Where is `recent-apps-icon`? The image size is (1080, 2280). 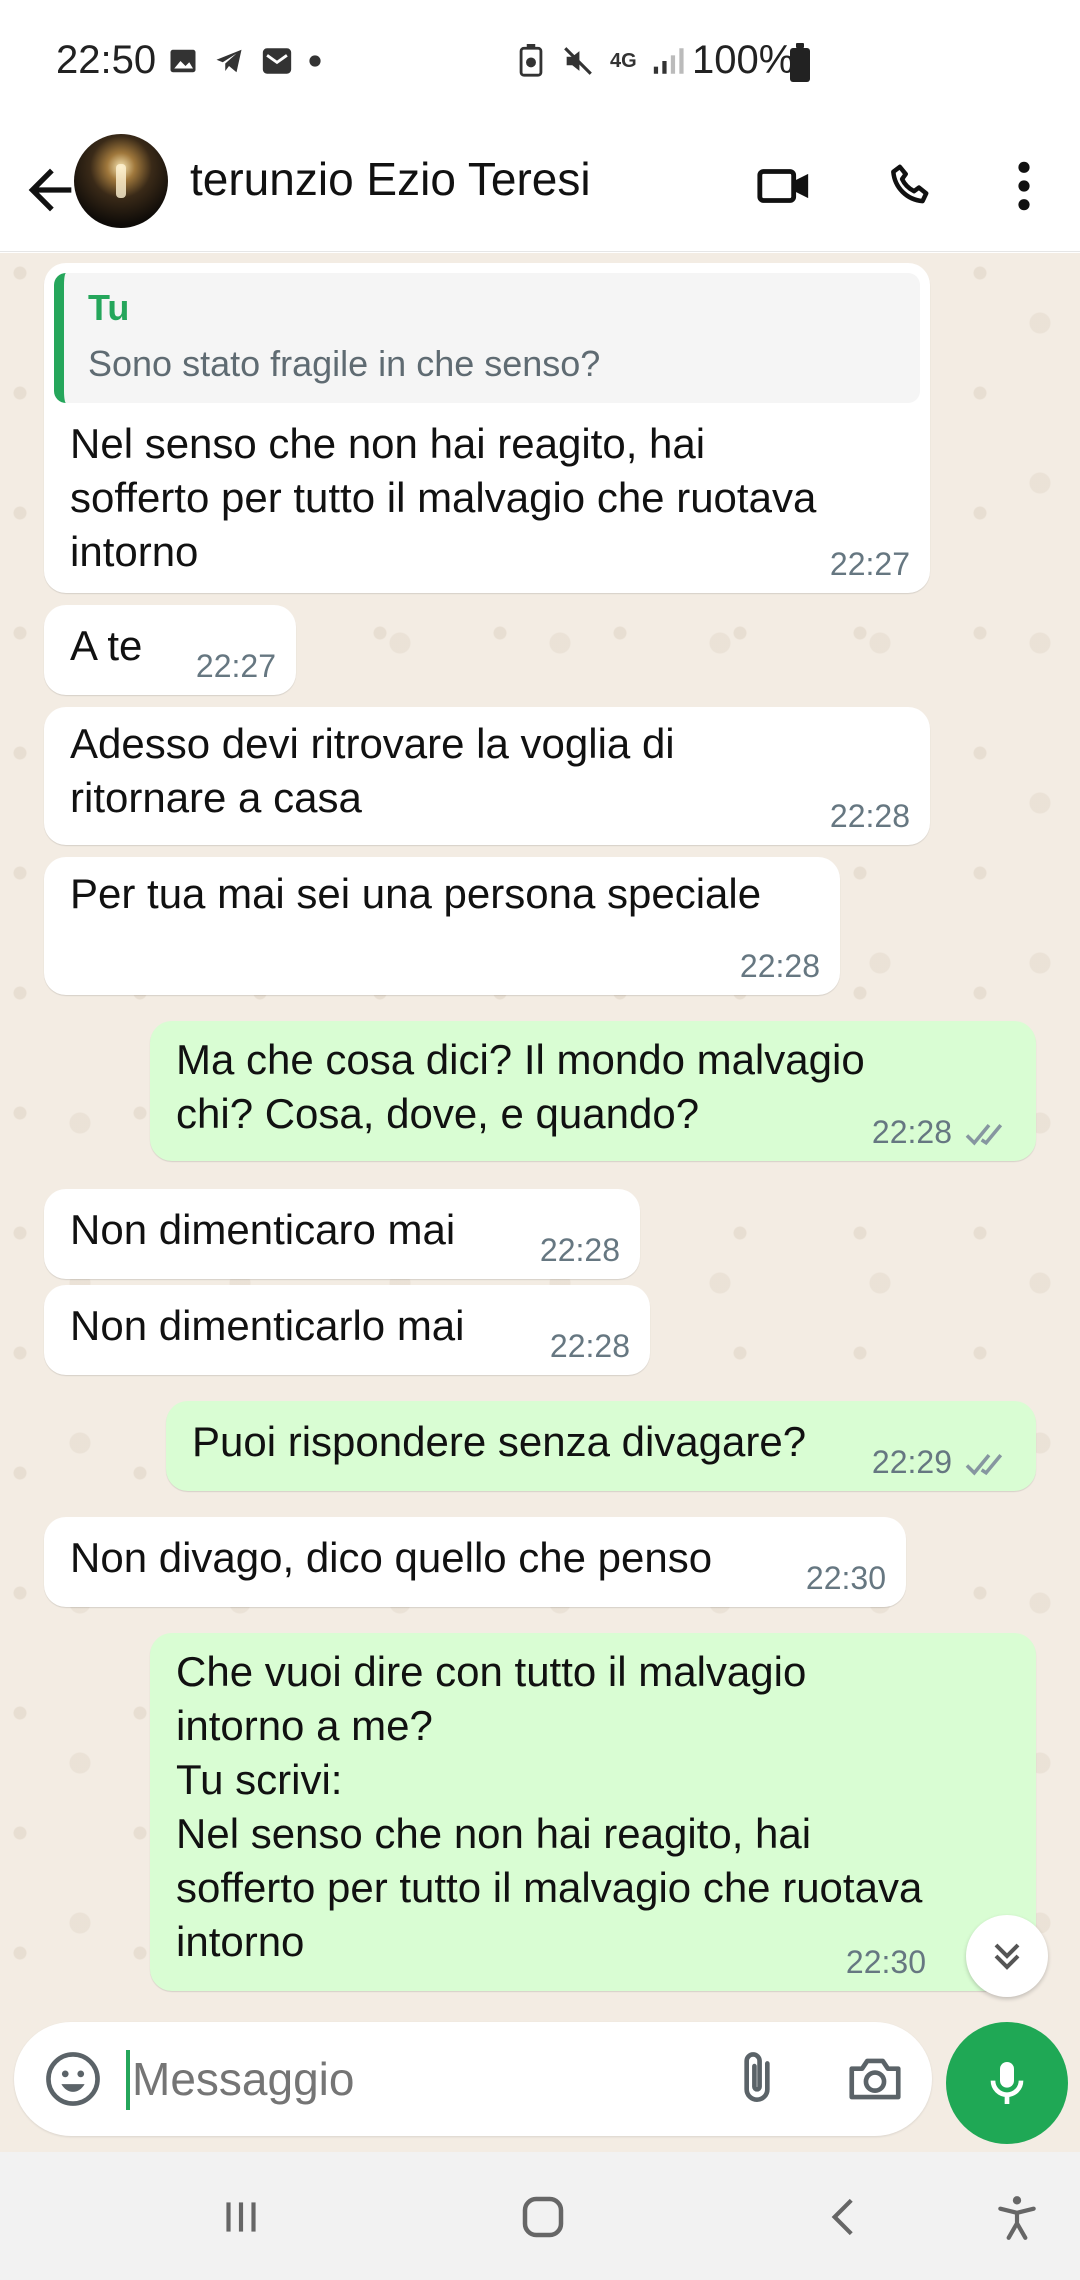
recent-apps-icon is located at coordinates (241, 2217).